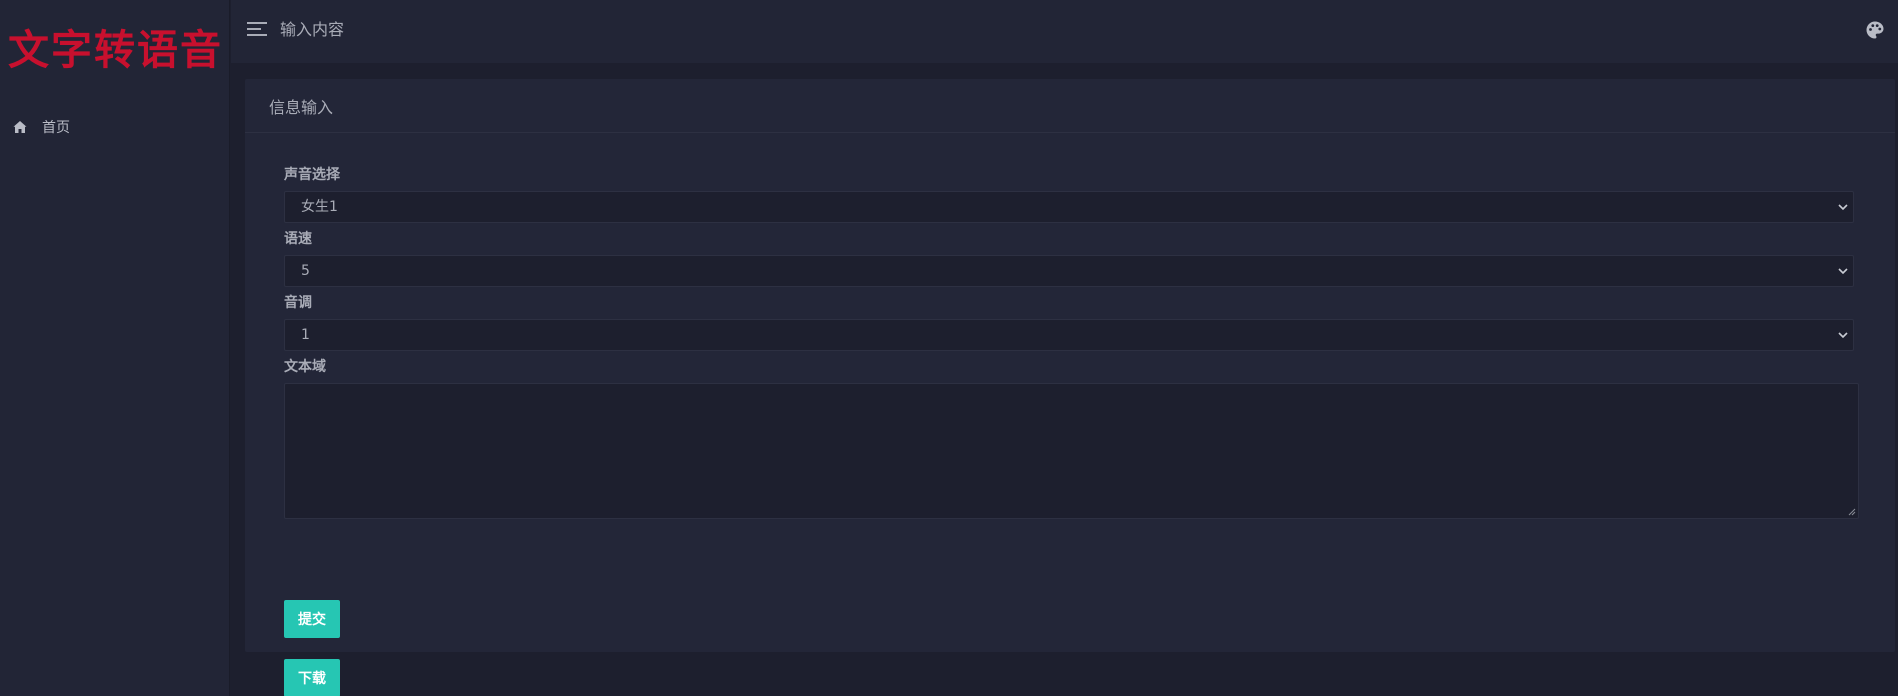 This screenshot has width=1898, height=696. I want to click on download-button: 下载, so click(312, 677).